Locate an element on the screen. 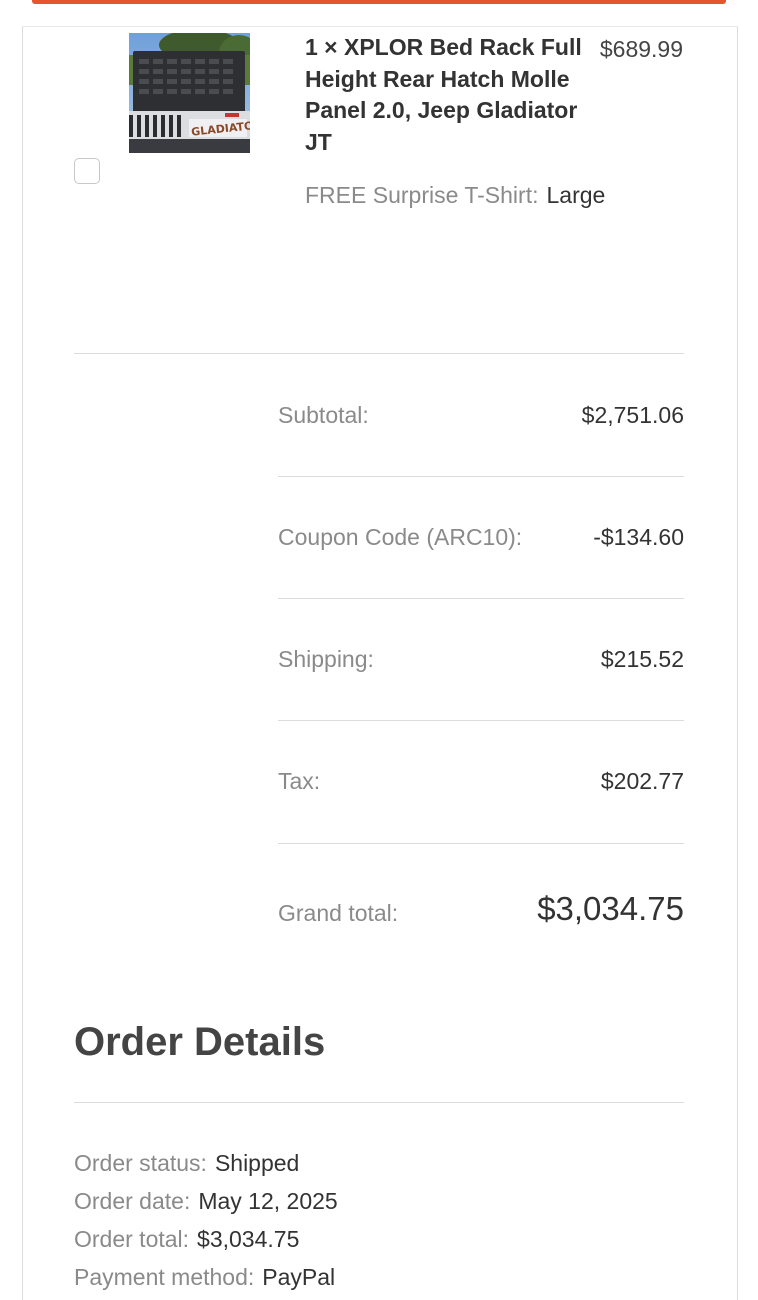 The width and height of the screenshot is (758, 1300). tax-value: $202.77 is located at coordinates (642, 781).